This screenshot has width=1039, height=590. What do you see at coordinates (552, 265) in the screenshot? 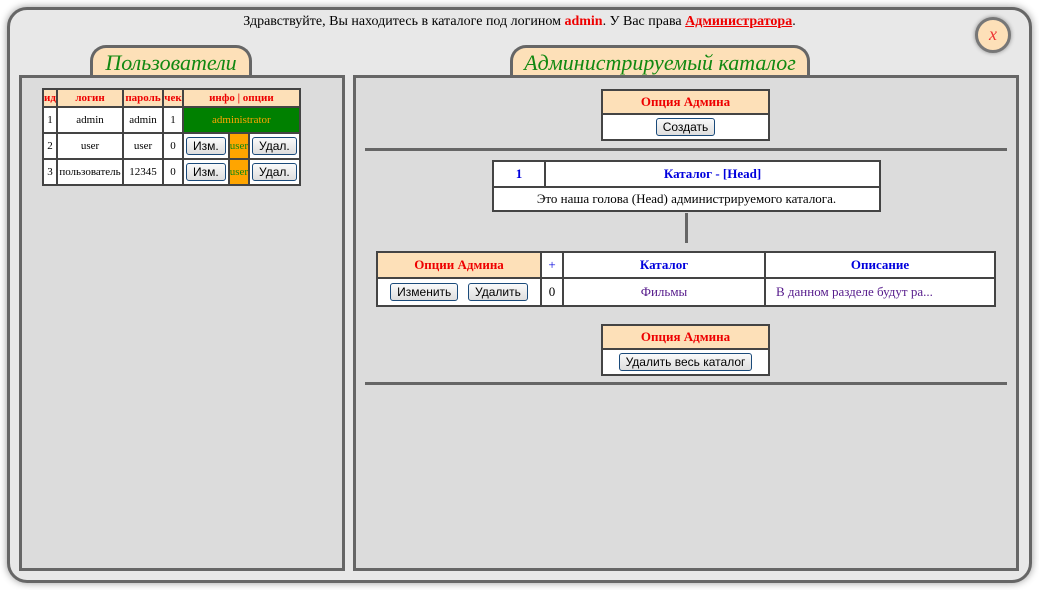
I see `add-child-button: +` at bounding box center [552, 265].